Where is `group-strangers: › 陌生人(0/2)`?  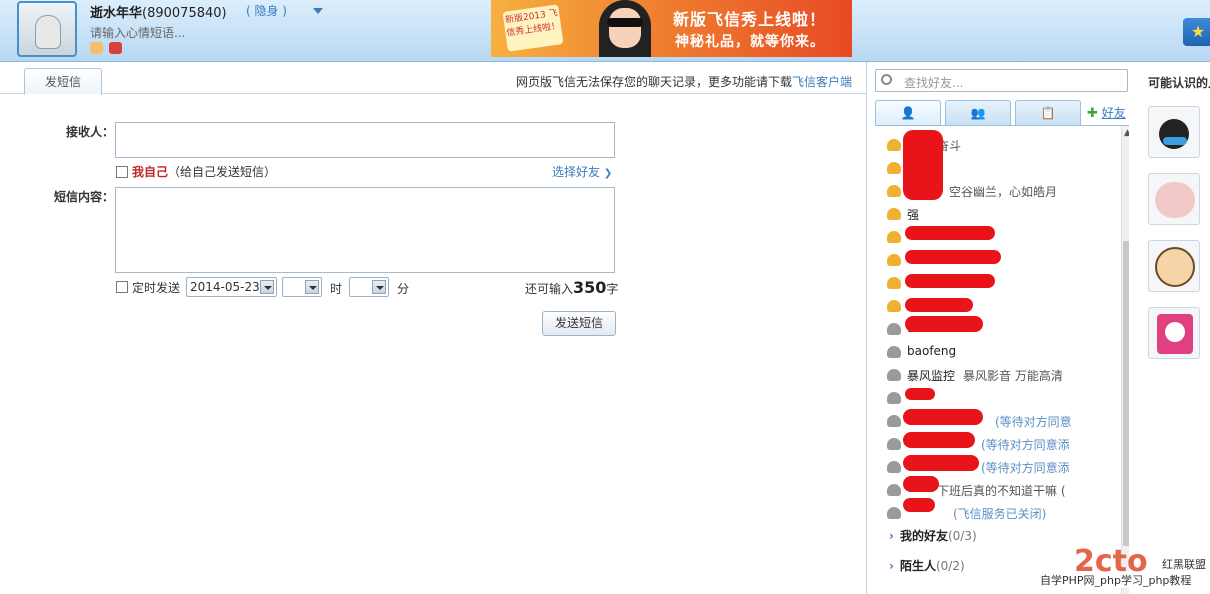 group-strangers: › 陌生人(0/2) is located at coordinates (927, 565).